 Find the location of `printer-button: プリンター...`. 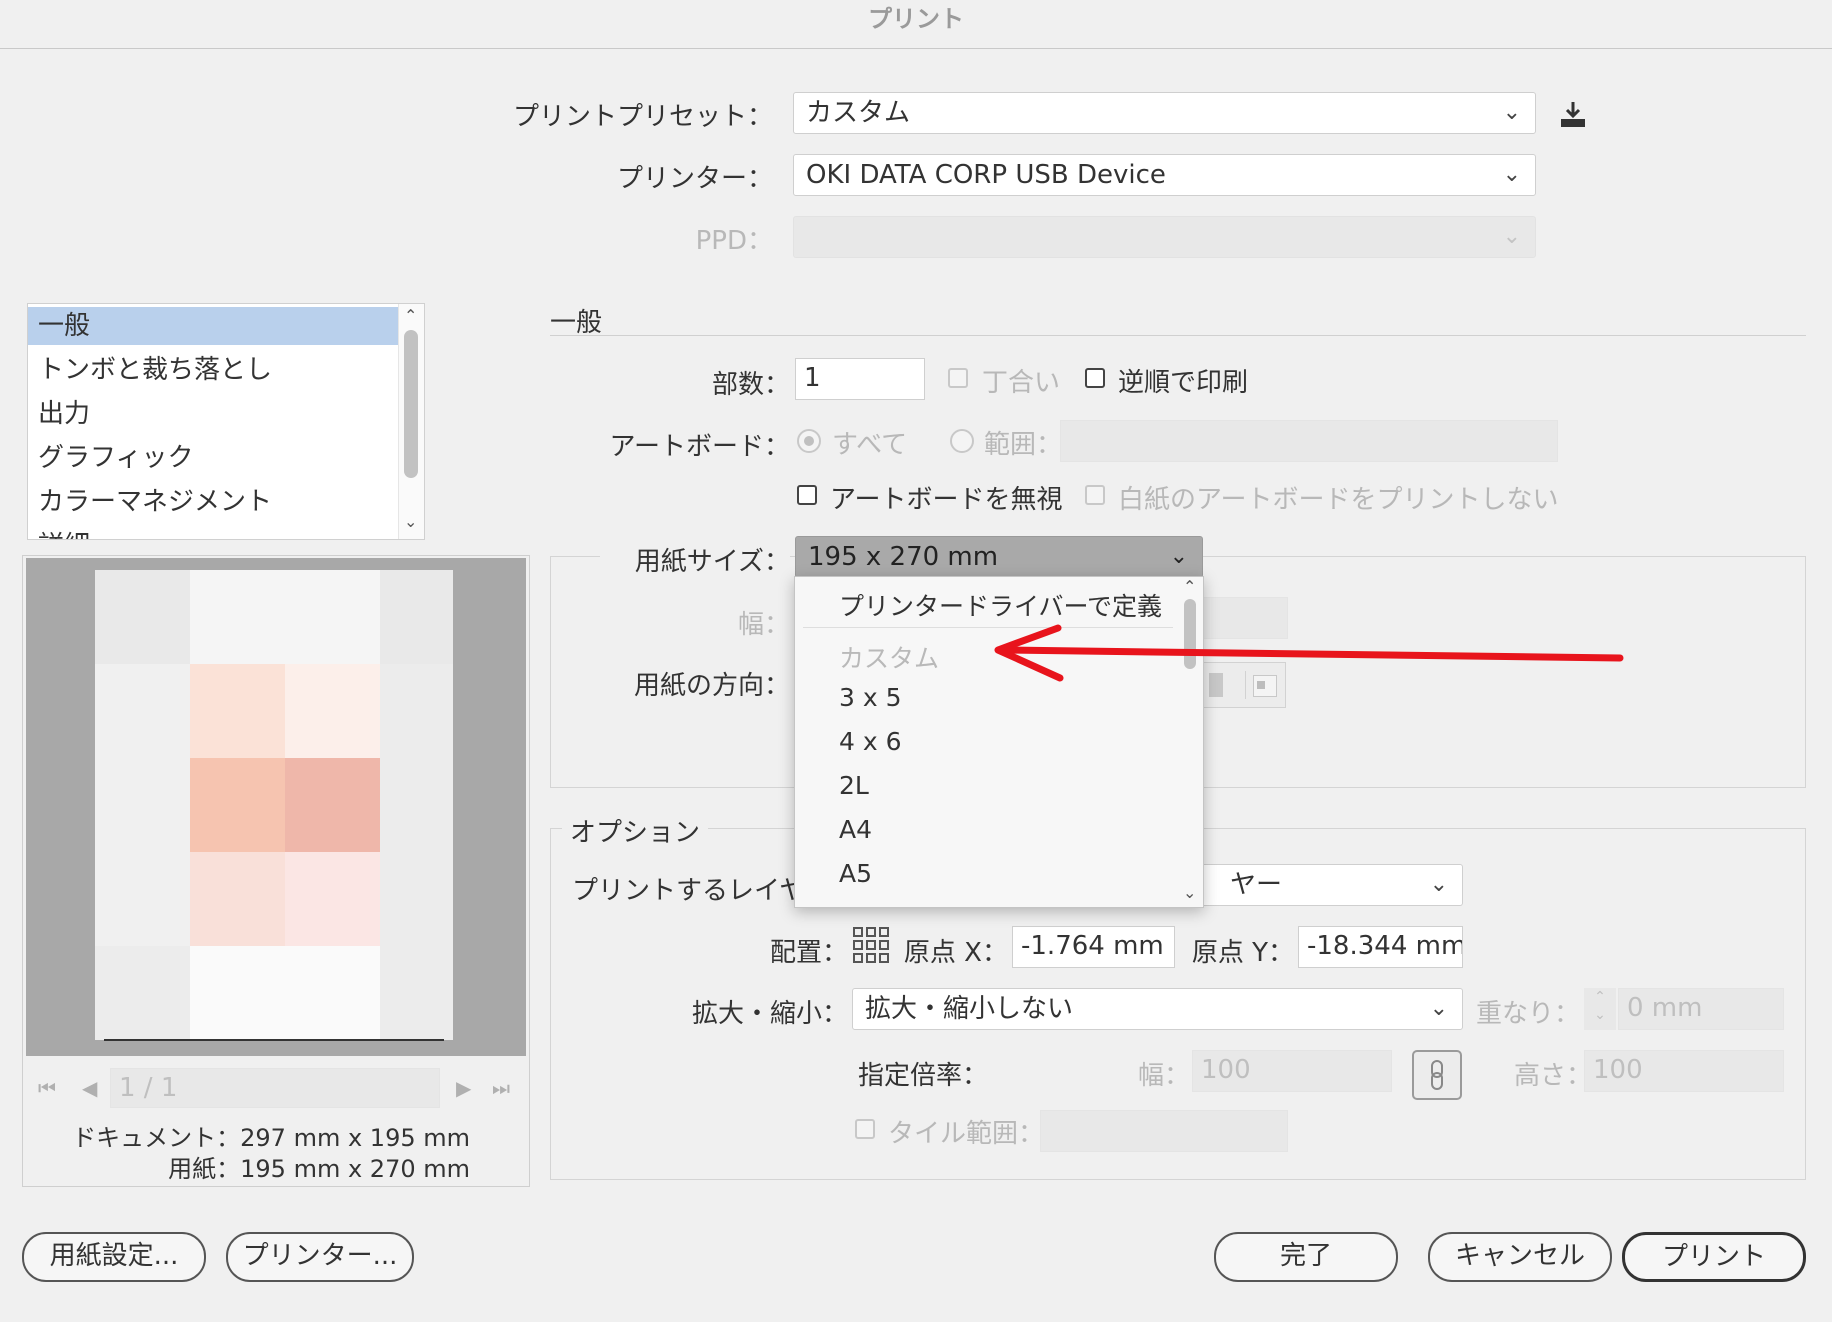

printer-button: プリンター... is located at coordinates (320, 1257).